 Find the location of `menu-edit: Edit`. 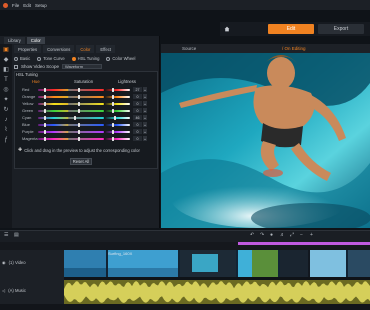

menu-edit: Edit is located at coordinates (27, 5).